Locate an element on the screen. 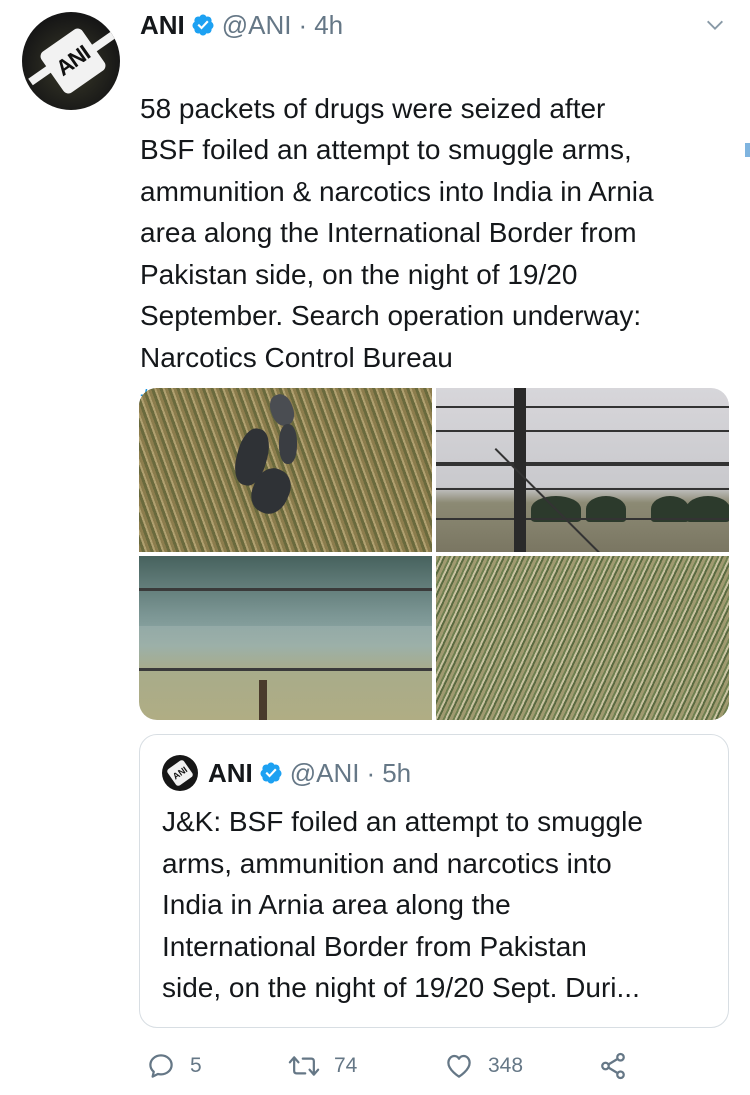 This screenshot has width=750, height=1095. retweet-count: 74 is located at coordinates (346, 1065).